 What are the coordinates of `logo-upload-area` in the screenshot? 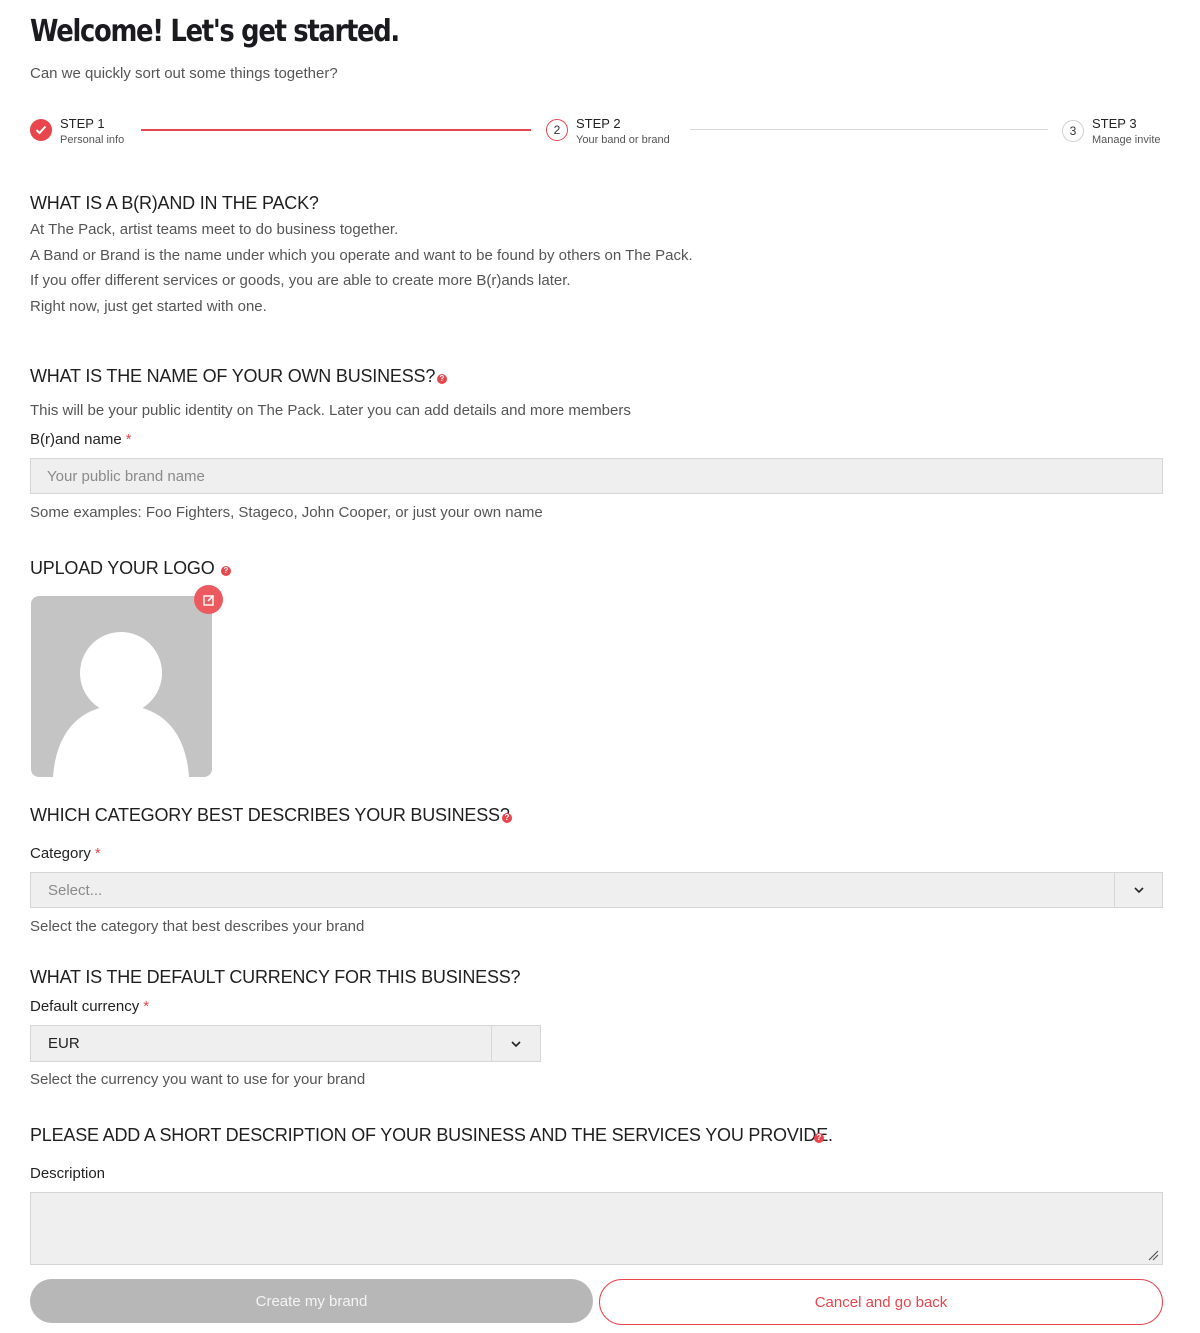 It's located at (121, 686).